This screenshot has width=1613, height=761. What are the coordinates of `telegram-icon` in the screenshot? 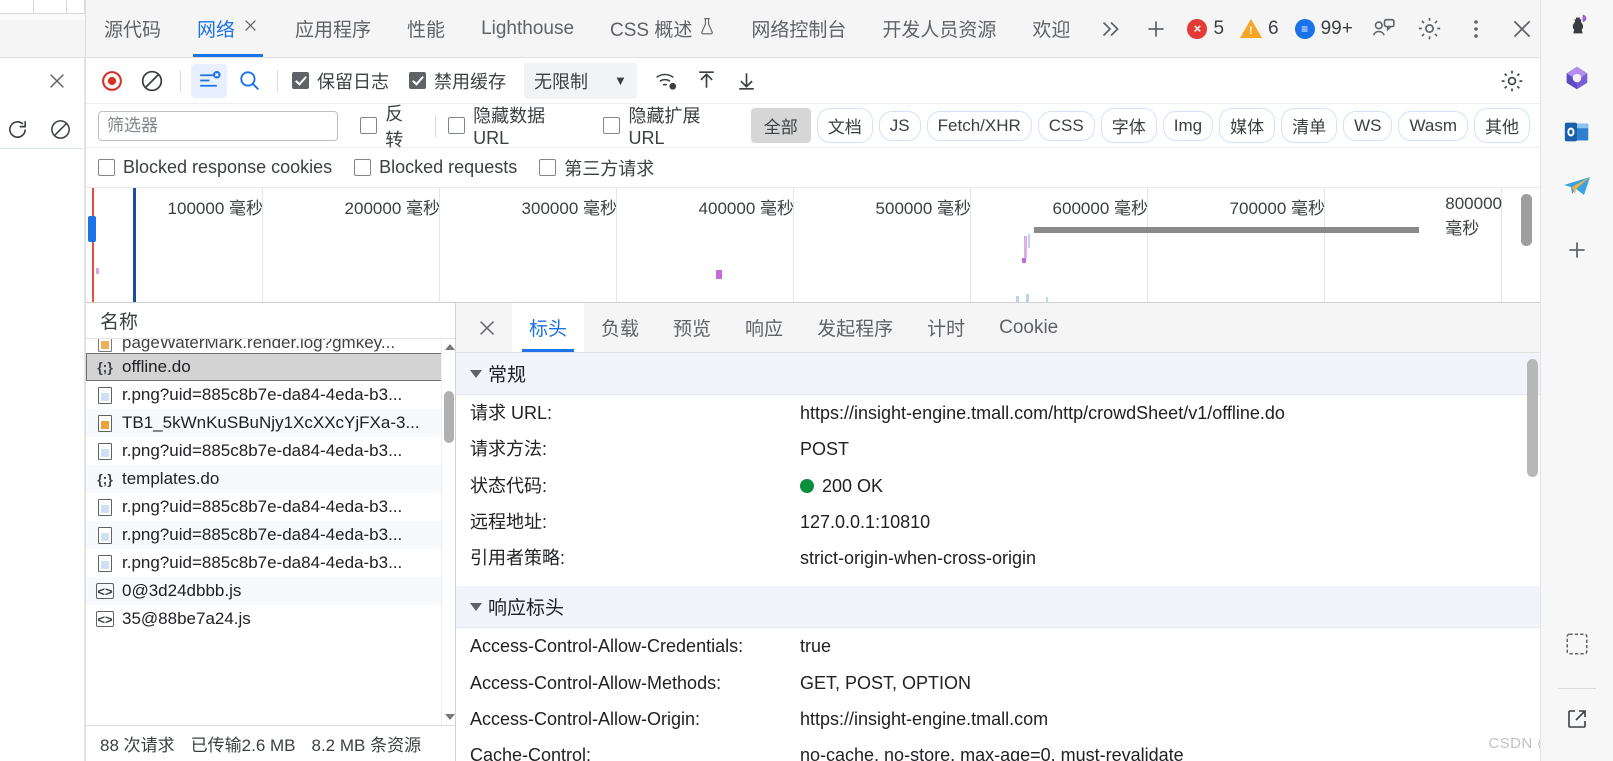 It's located at (1577, 186).